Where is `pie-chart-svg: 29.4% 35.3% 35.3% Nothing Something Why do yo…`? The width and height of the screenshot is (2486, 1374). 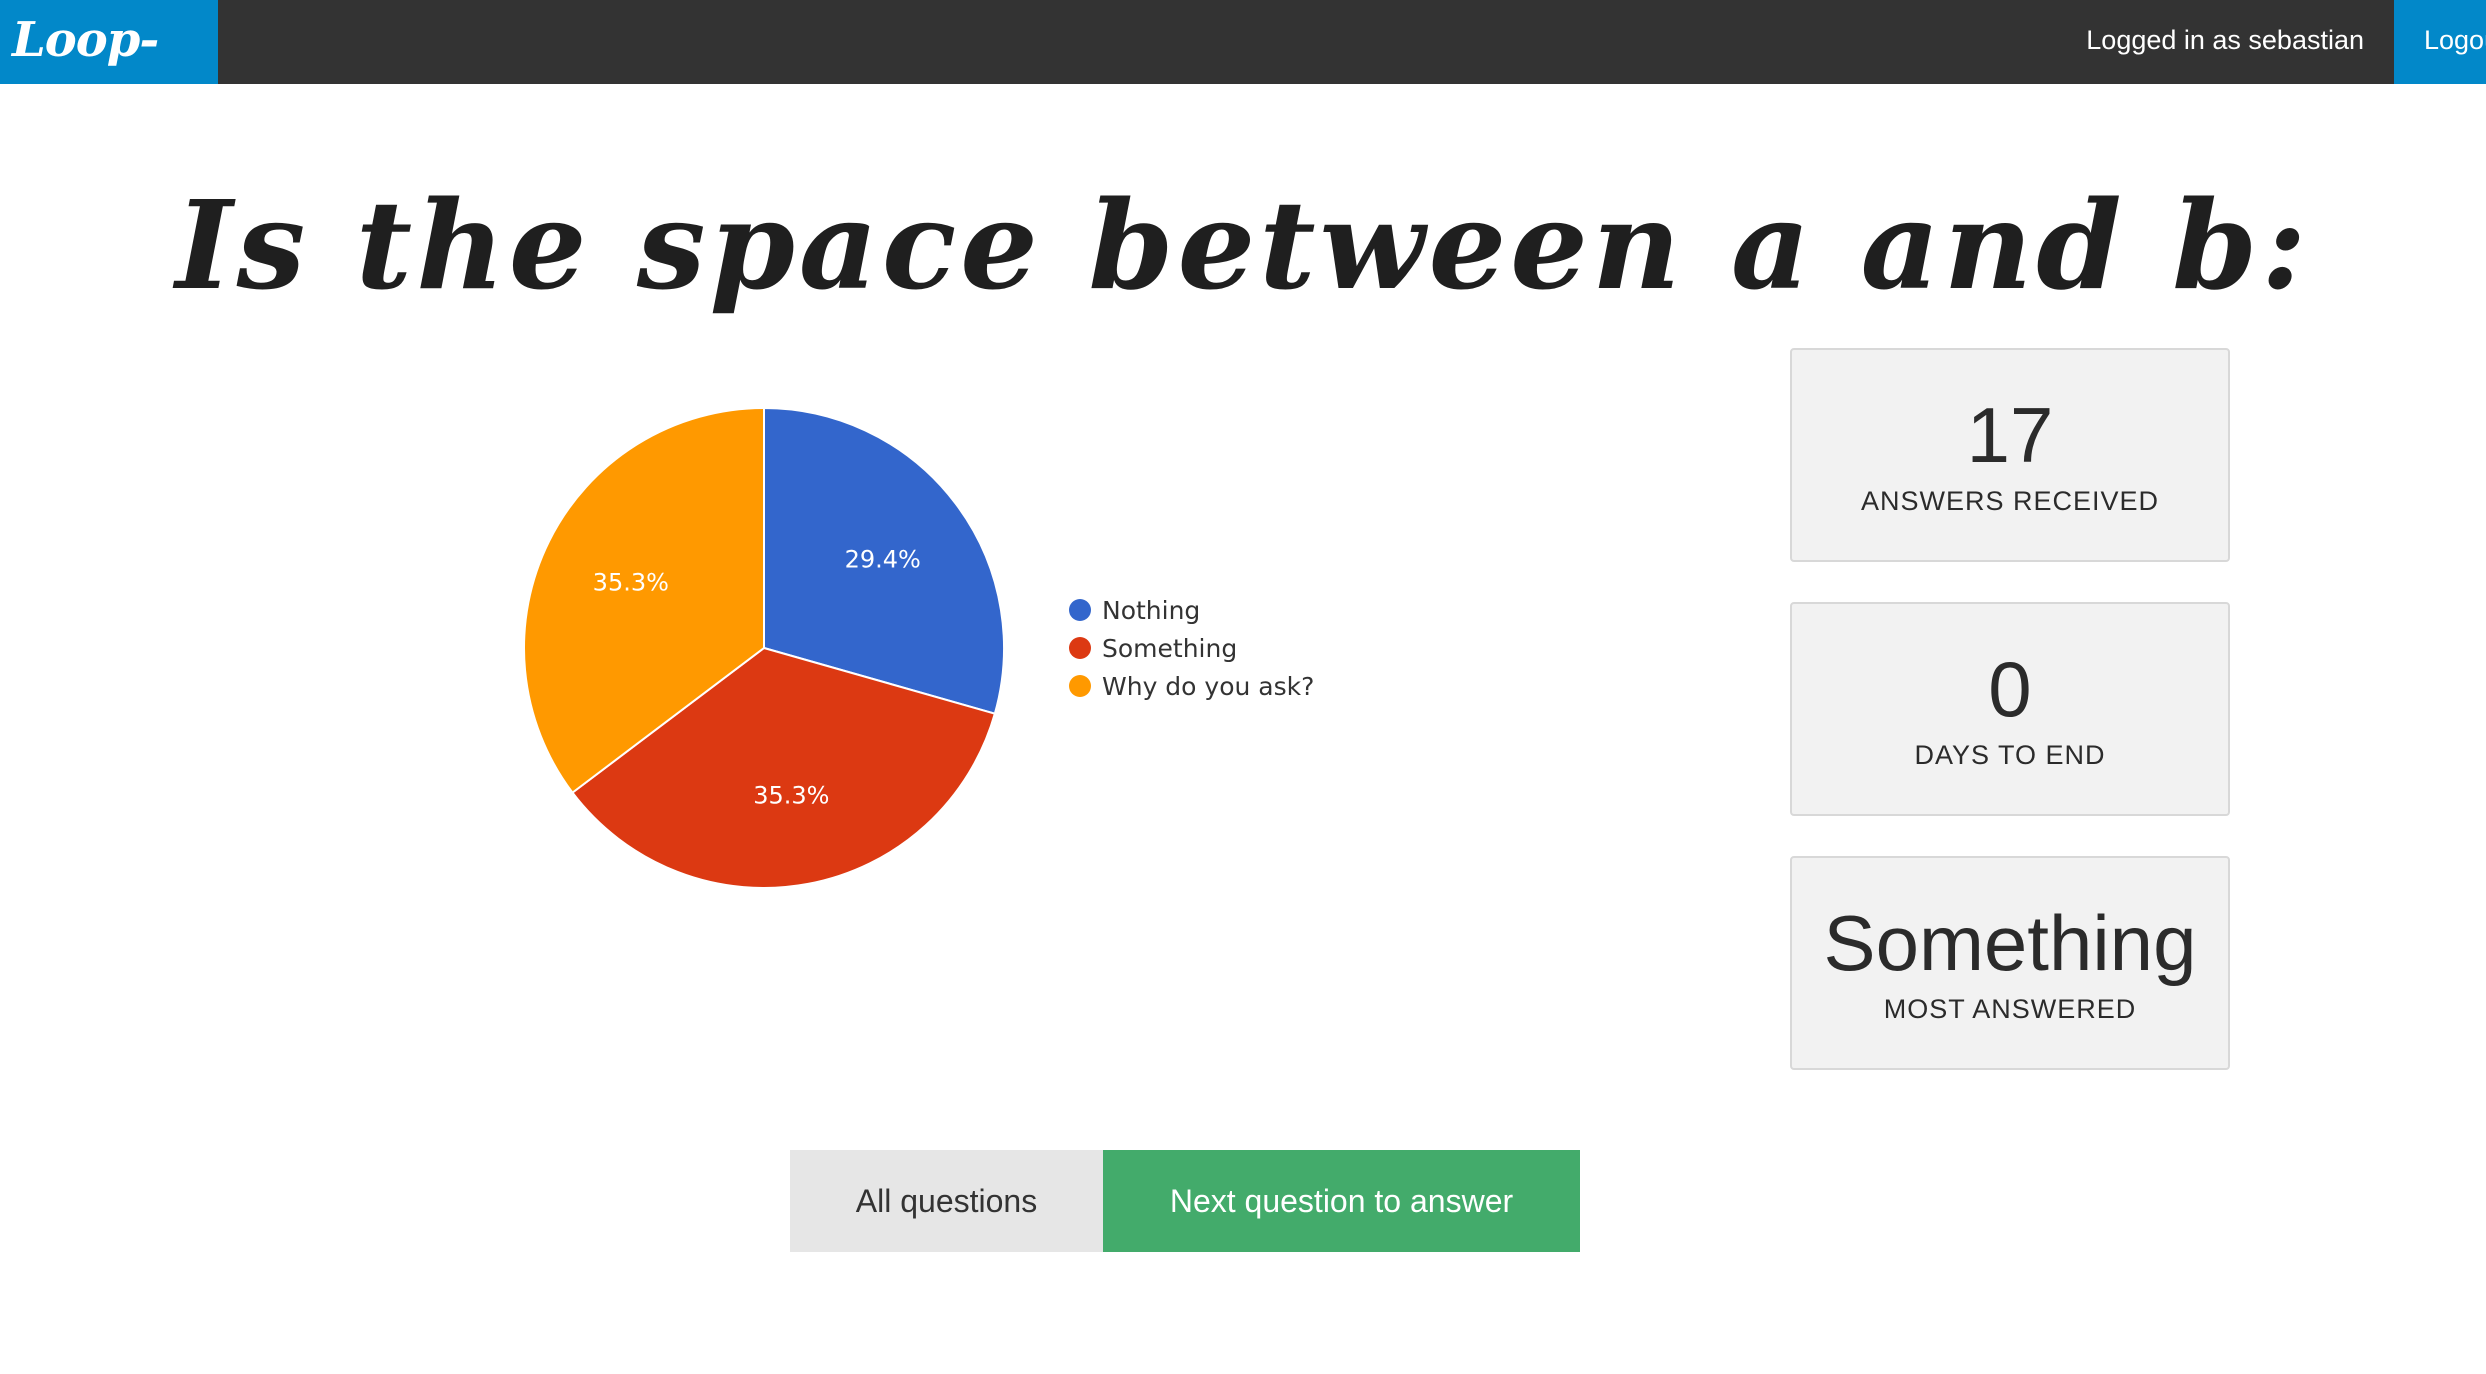 pie-chart-svg: 29.4% 35.3% 35.3% Nothing Something Why do yo… is located at coordinates (918, 647).